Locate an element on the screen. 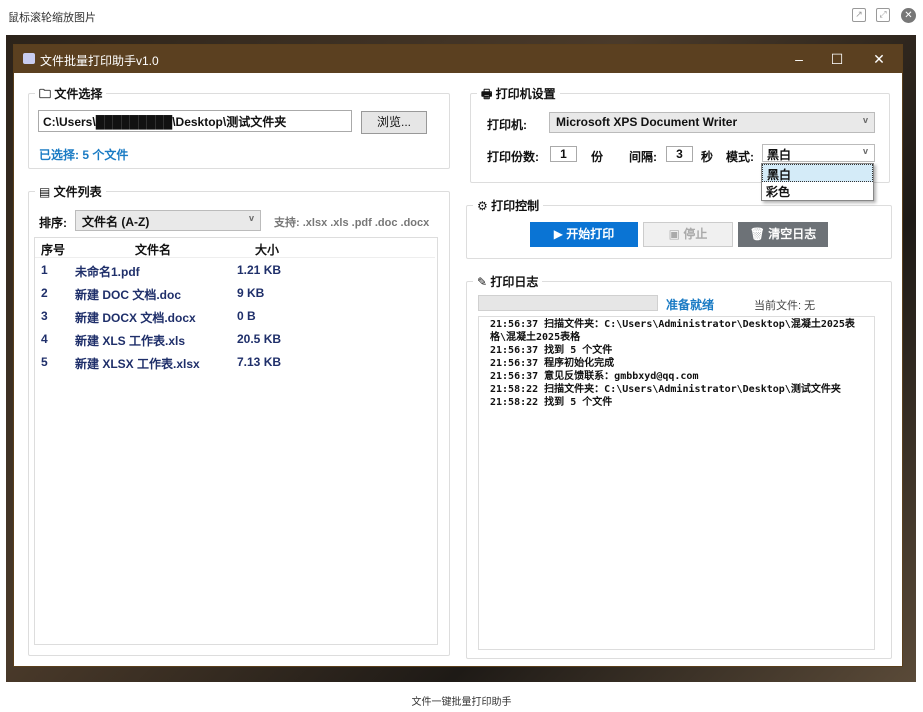 This screenshot has height=712, width=923. log-line: 21:56:37 找到 5 个文件 is located at coordinates (551, 350).